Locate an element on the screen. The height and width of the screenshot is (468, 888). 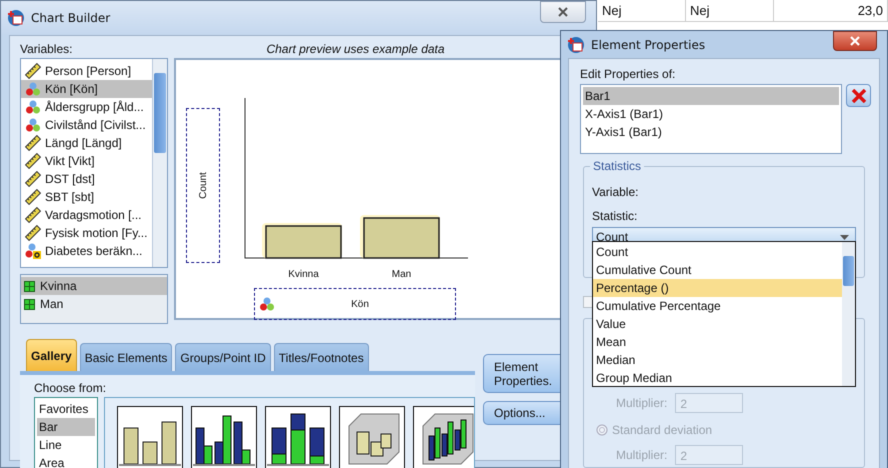
tab: Basic Elements is located at coordinates (126, 357).